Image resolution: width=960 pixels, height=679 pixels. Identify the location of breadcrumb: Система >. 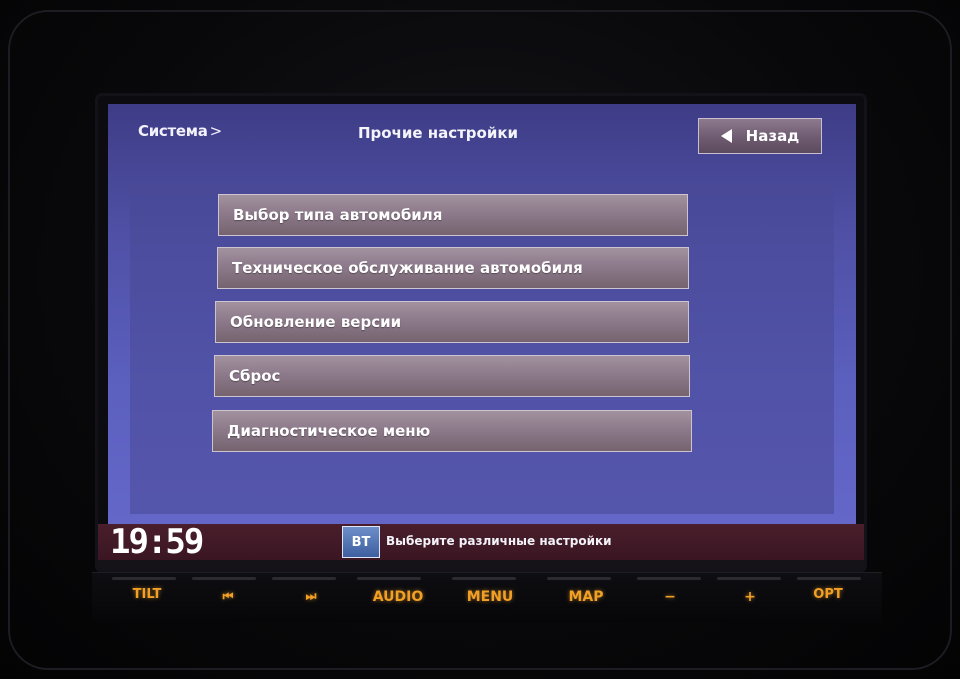
(180, 131).